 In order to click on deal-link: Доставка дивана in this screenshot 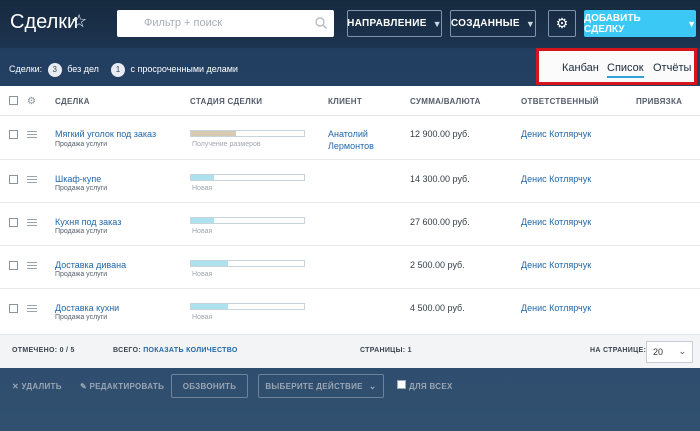, I will do `click(90, 265)`.